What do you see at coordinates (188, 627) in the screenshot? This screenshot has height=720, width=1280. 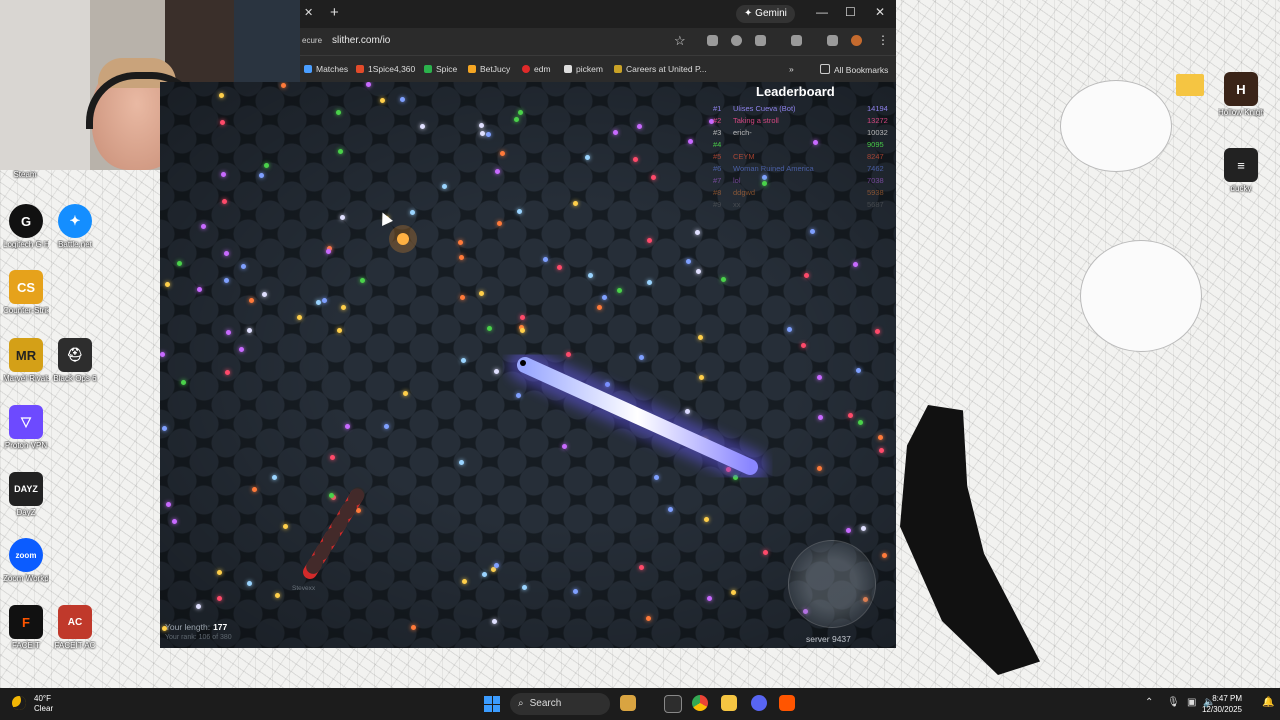 I see `your-length-label: Your length:` at bounding box center [188, 627].